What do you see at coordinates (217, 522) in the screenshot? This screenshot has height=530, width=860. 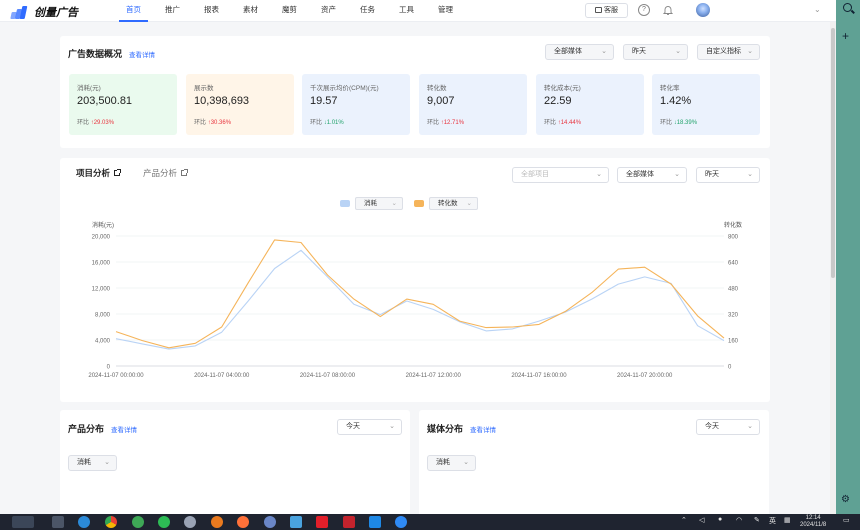 I see `blender-app-icon` at bounding box center [217, 522].